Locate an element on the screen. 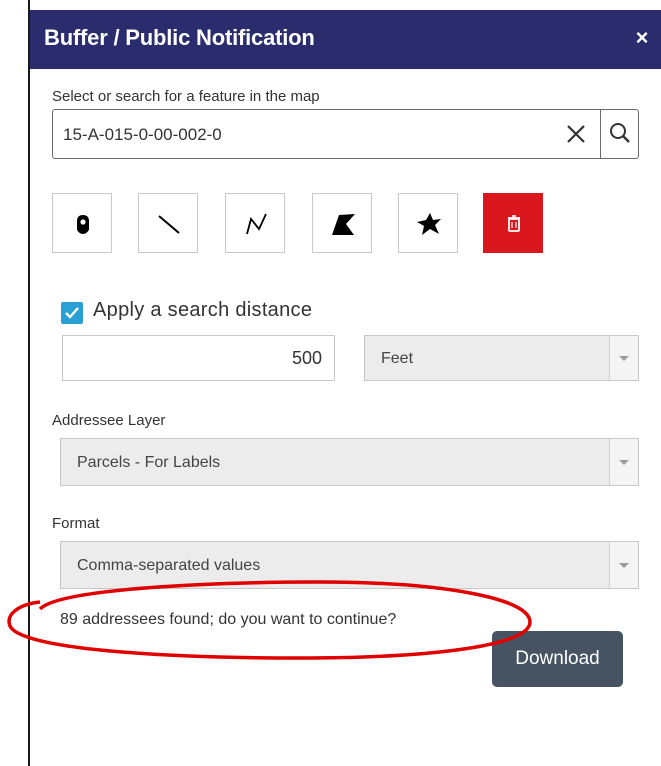 The width and height of the screenshot is (661, 766). format-select: Comma-separated values is located at coordinates (349, 565).